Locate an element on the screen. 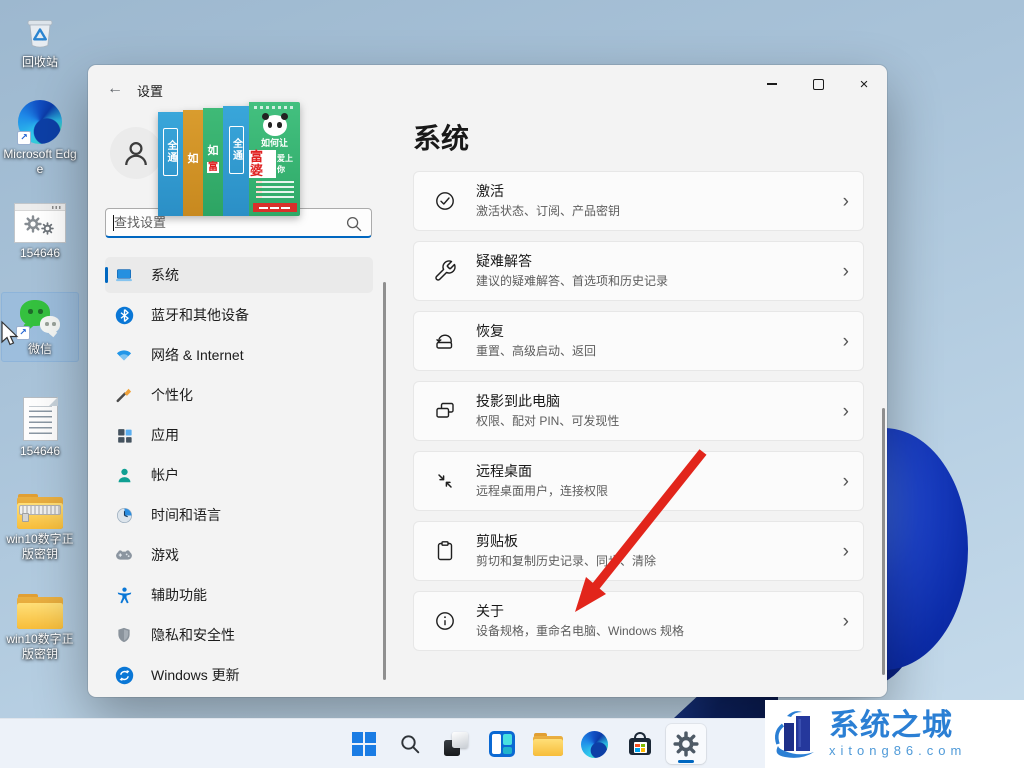  desktop-icon-154646-app: 154646 is located at coordinates (40, 232).